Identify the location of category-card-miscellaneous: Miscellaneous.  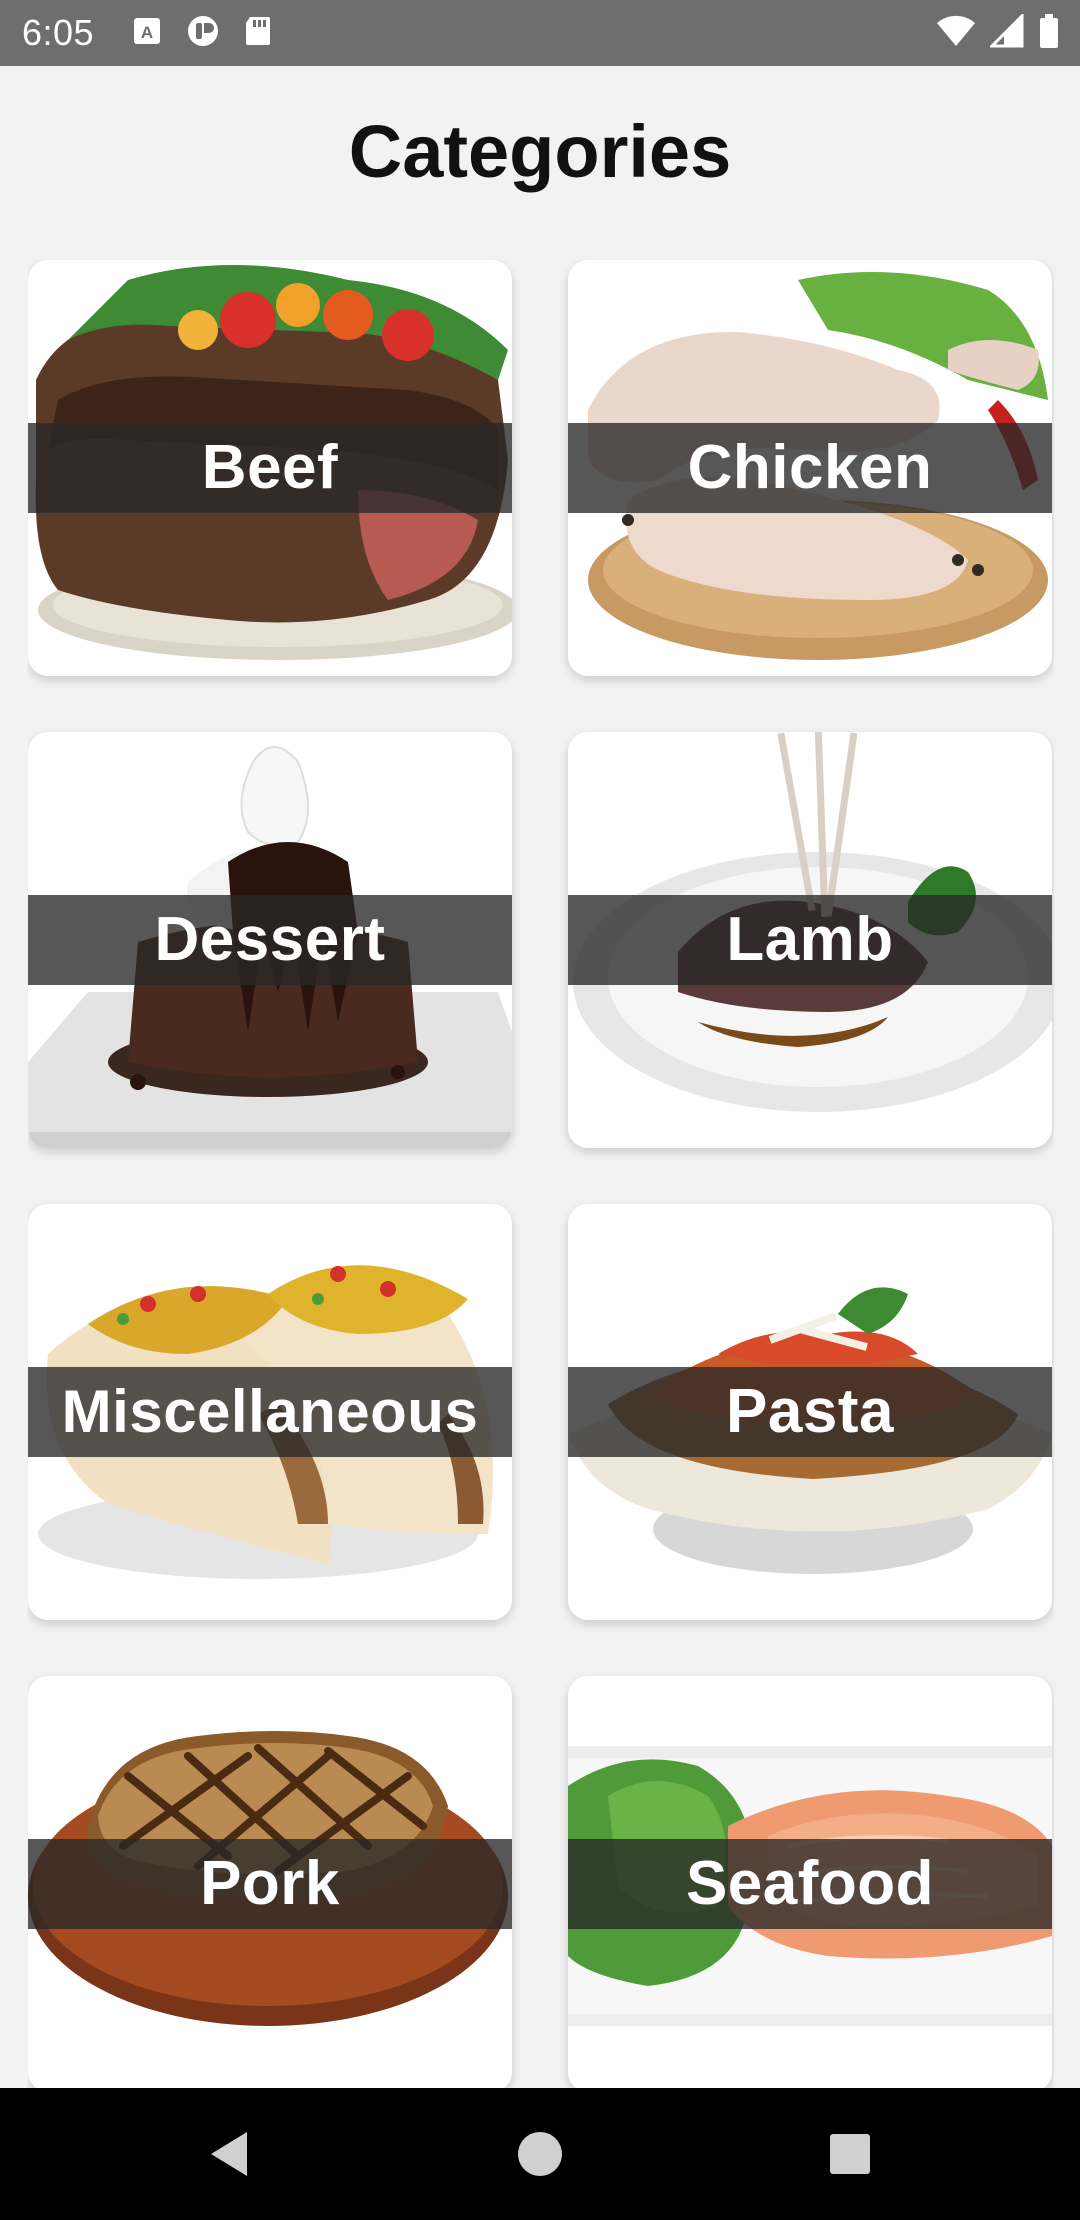
(270, 1412).